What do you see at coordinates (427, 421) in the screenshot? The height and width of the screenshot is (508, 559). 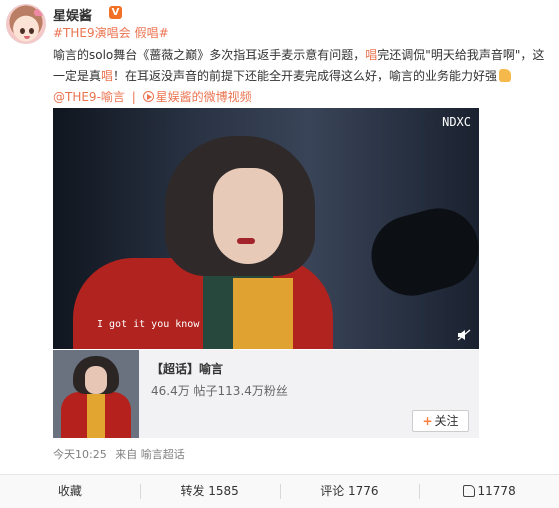 I see `plus-icon: +` at bounding box center [427, 421].